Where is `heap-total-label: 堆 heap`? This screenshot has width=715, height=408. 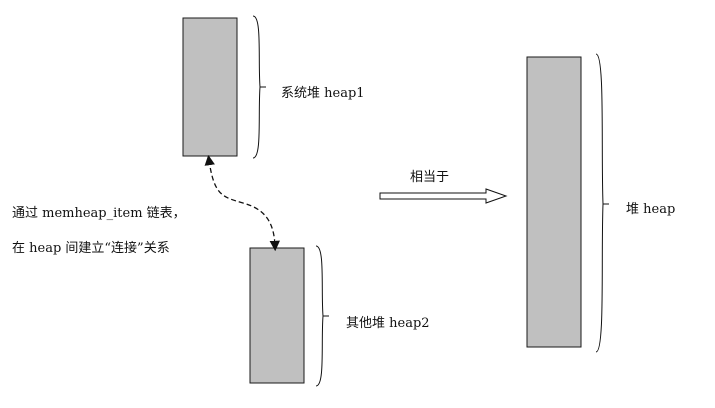
heap-total-label: 堆 heap is located at coordinates (650, 209).